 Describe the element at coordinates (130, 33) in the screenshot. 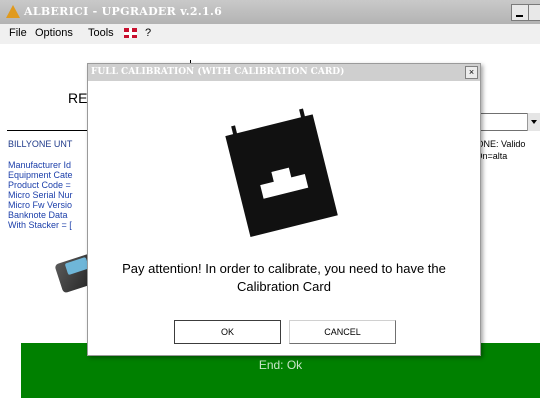

I see `uk-flag-icon` at that location.